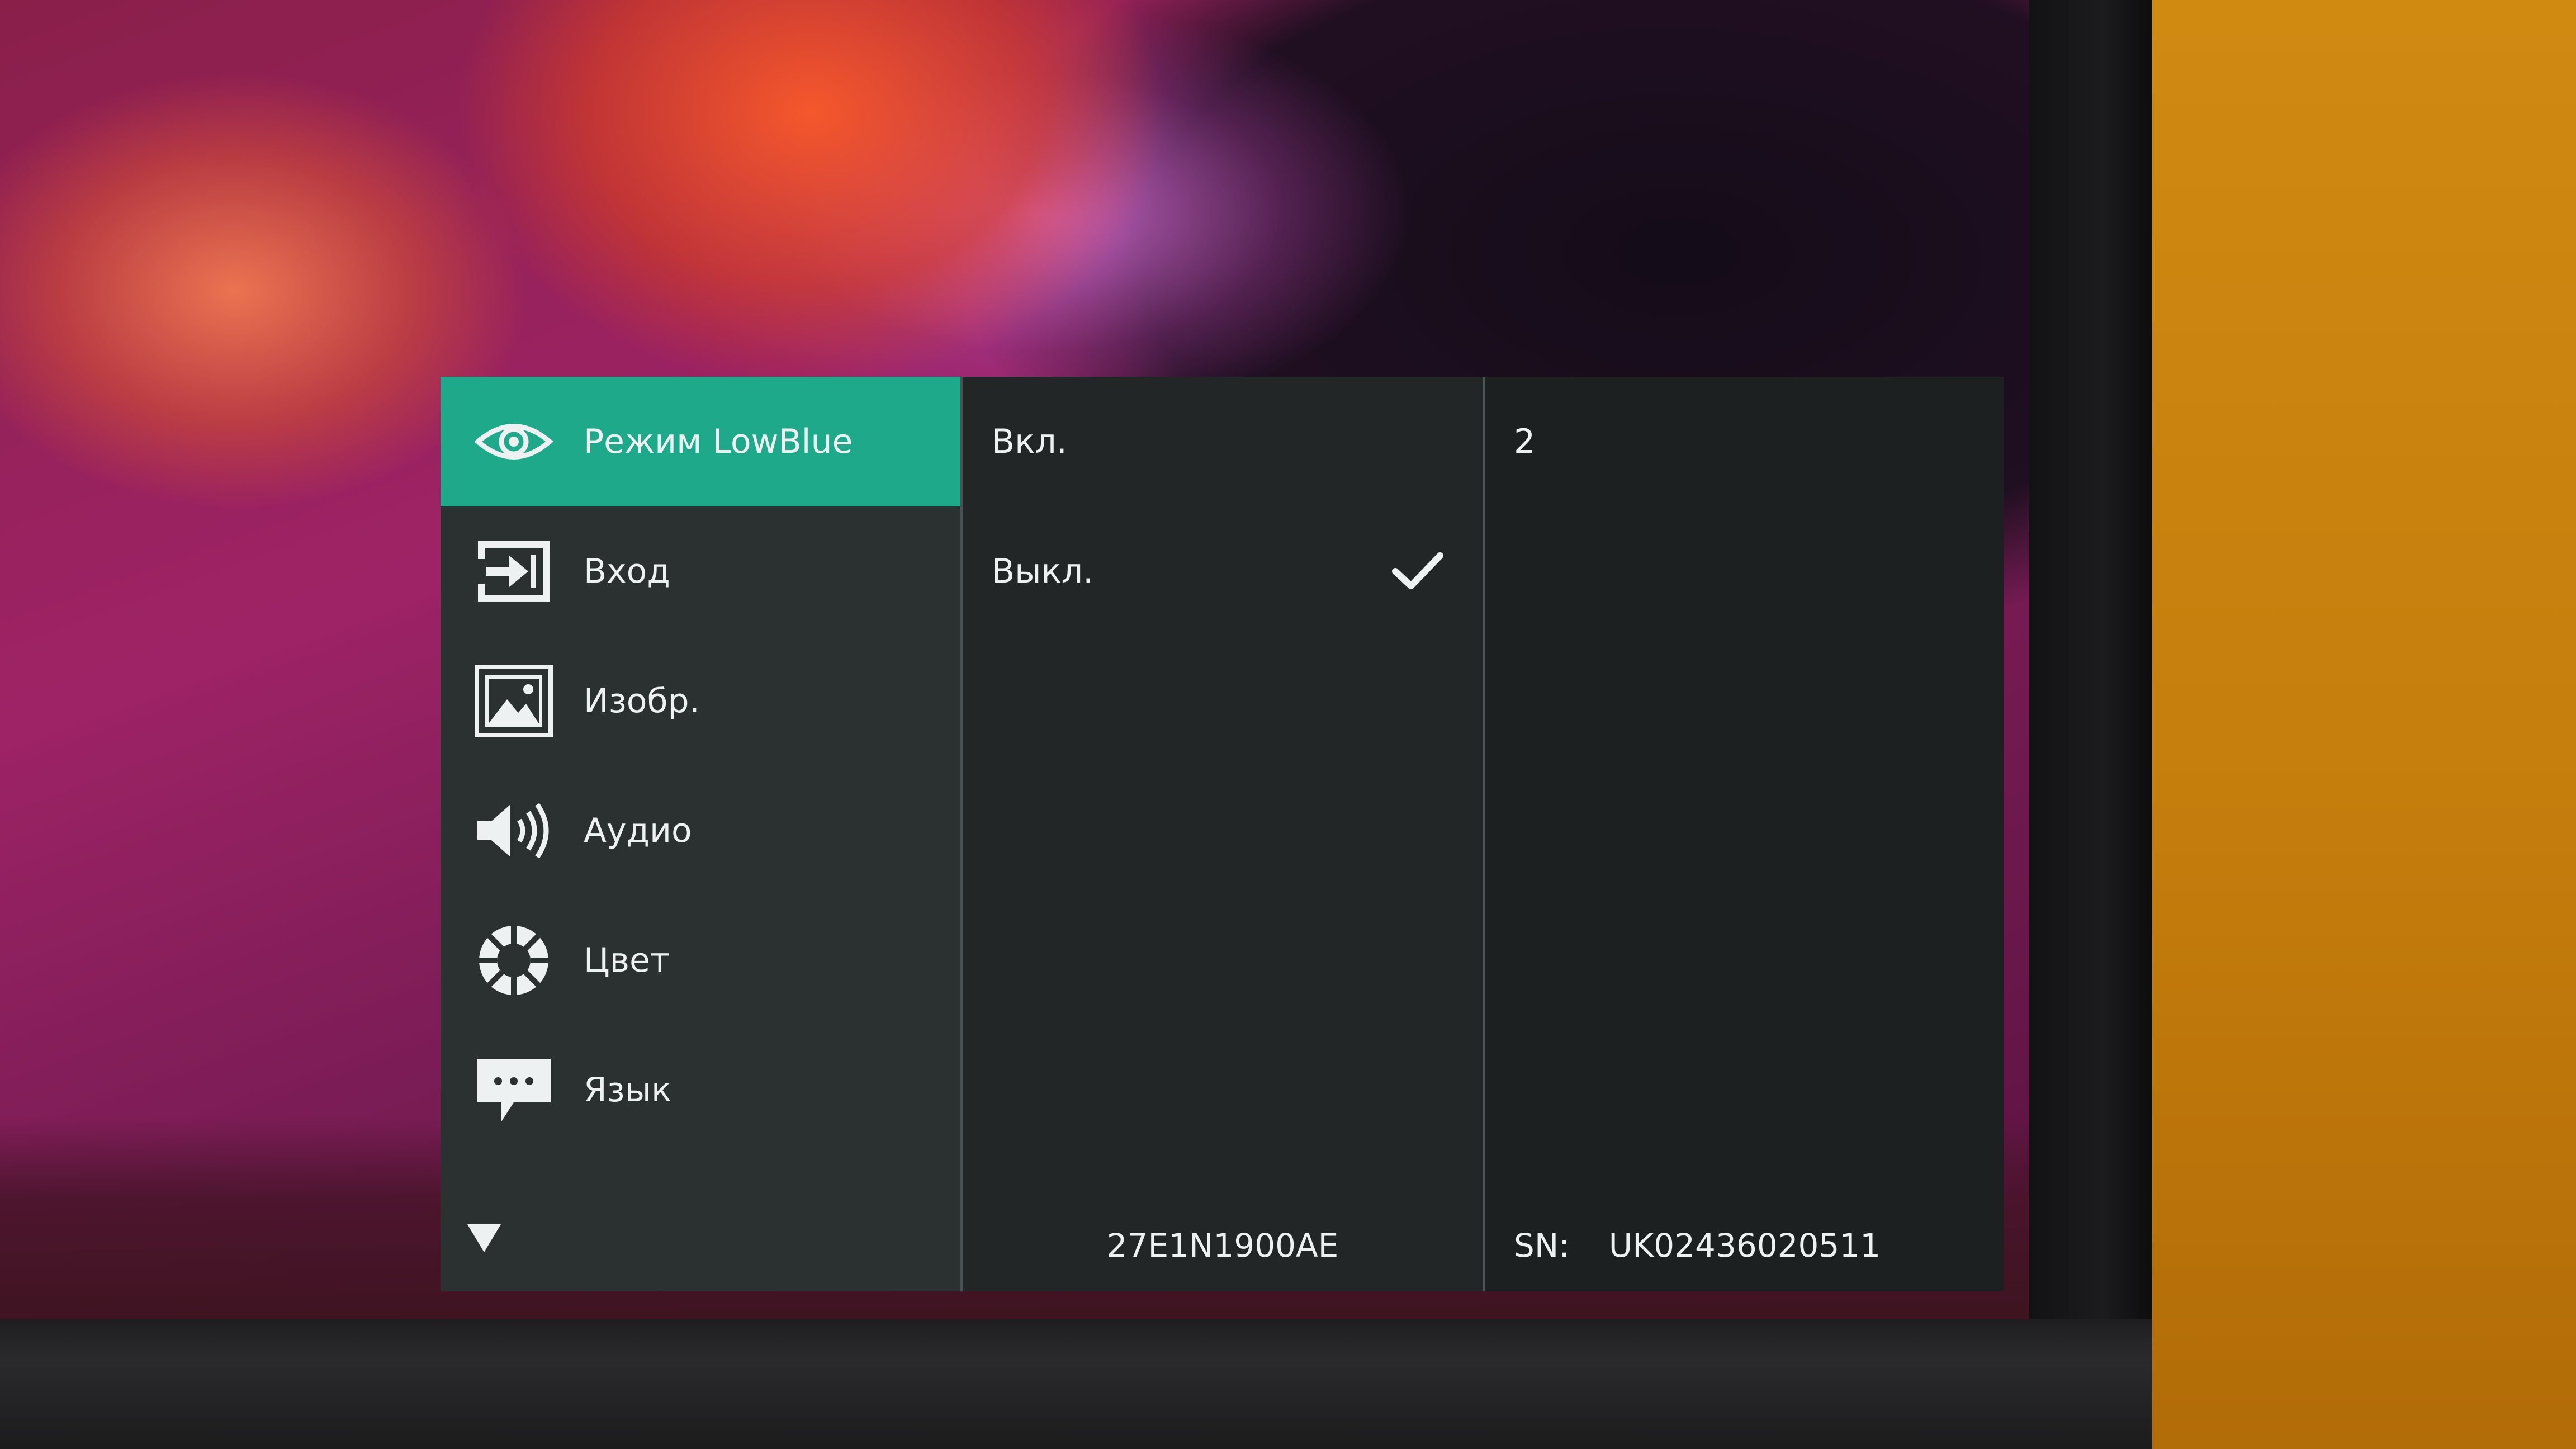  I want to click on menu-item-label: Цвет, so click(627, 961).